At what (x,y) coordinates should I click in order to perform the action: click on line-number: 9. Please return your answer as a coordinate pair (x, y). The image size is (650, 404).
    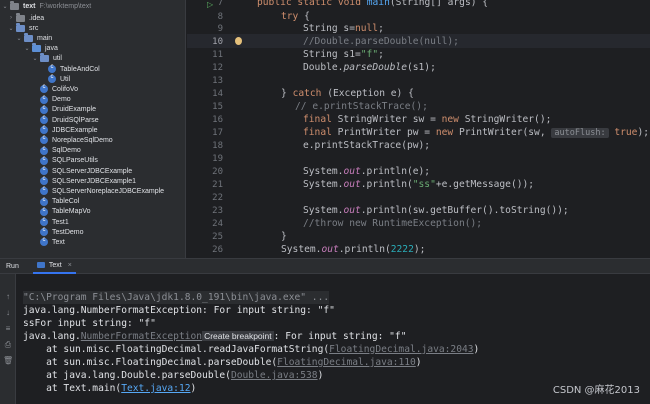
    Looking at the image, I should click on (220, 29).